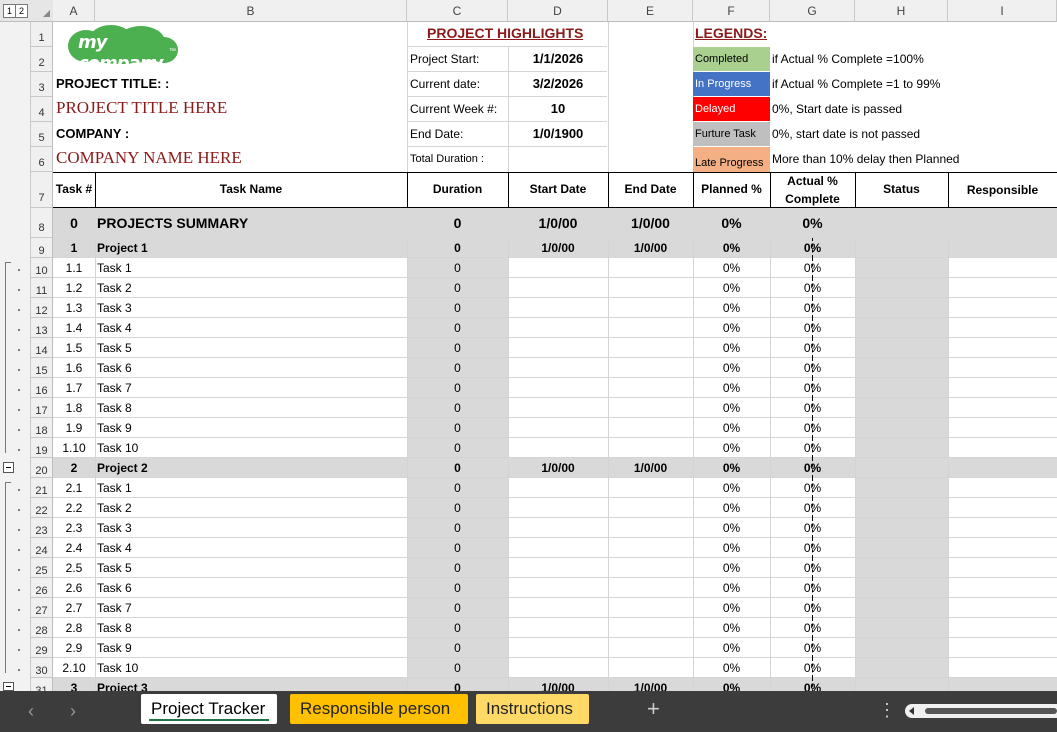 Image resolution: width=1057 pixels, height=732 pixels. I want to click on cell-name: Task 9, so click(251, 429).